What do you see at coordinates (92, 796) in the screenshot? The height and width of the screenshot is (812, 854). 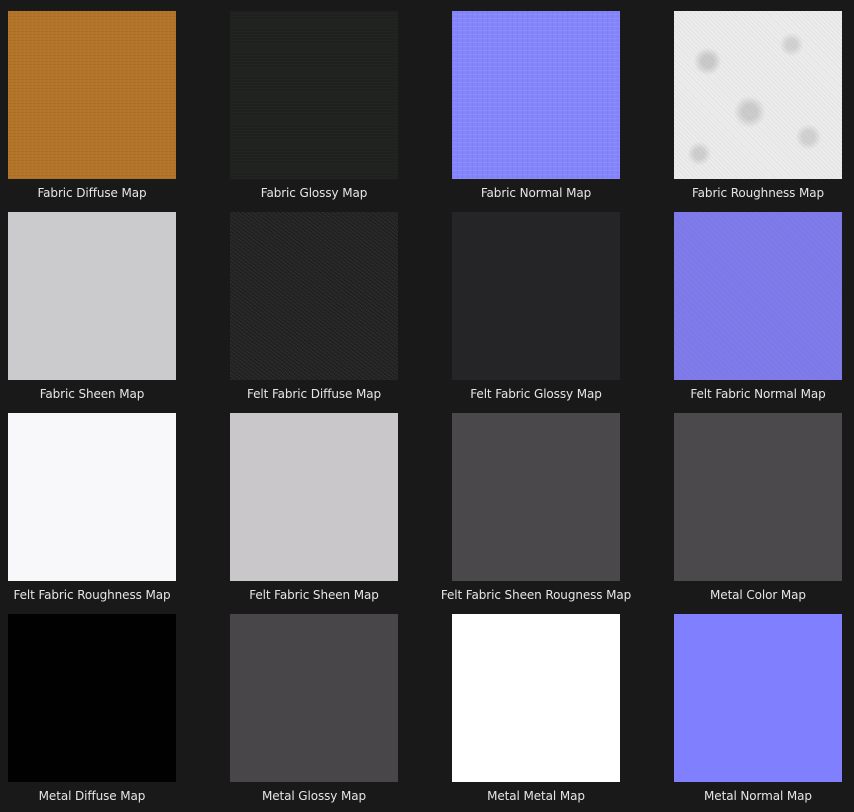 I see `map-label: Metal Diffuse Map` at bounding box center [92, 796].